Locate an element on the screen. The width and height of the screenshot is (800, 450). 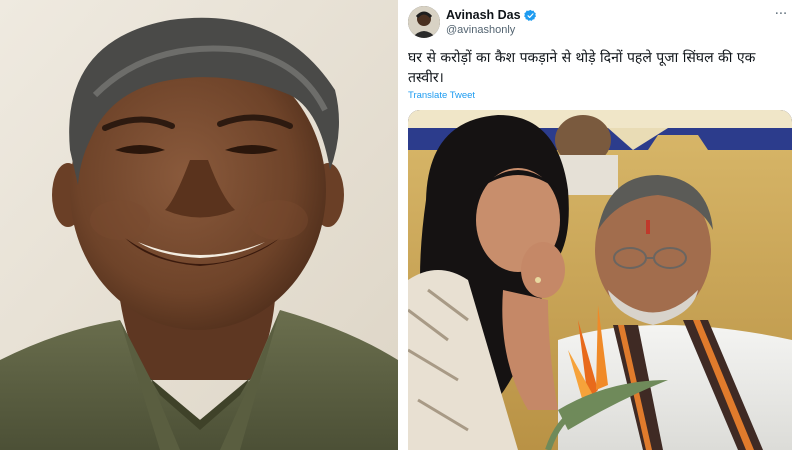
avatar is located at coordinates (424, 22).